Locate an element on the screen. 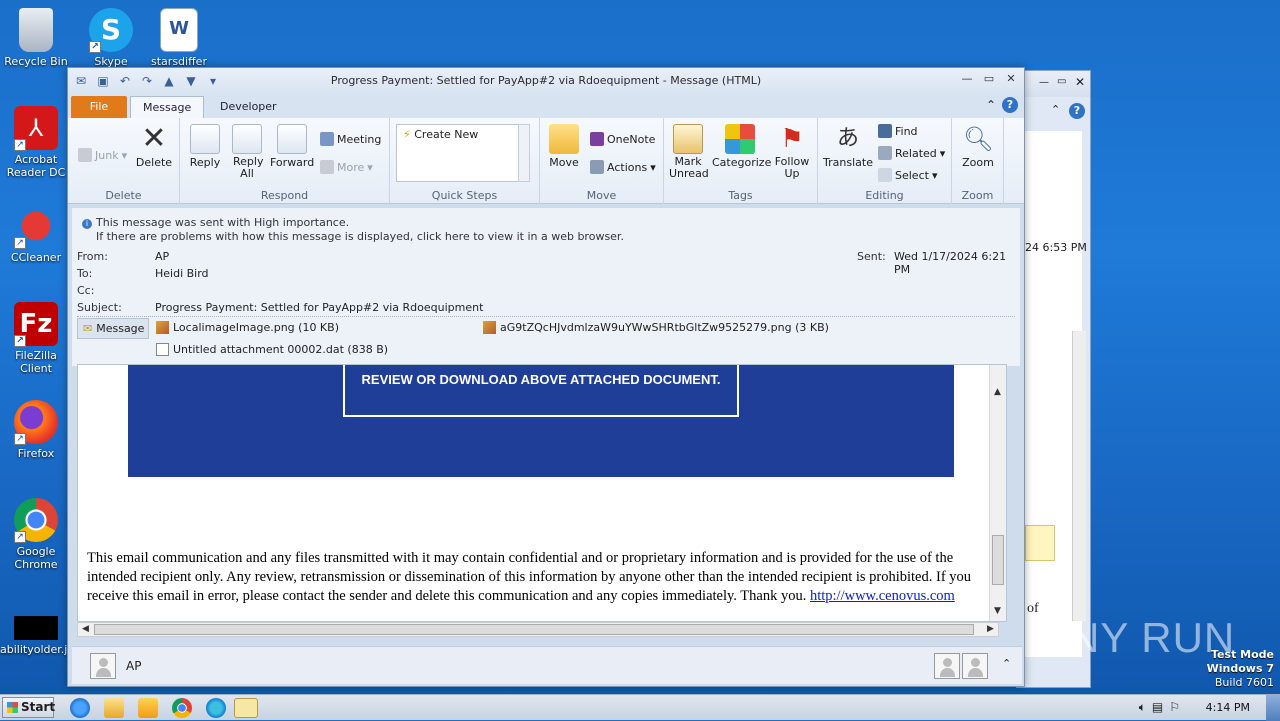 This screenshot has height=721, width=1280. explorer-icon is located at coordinates (114, 708).